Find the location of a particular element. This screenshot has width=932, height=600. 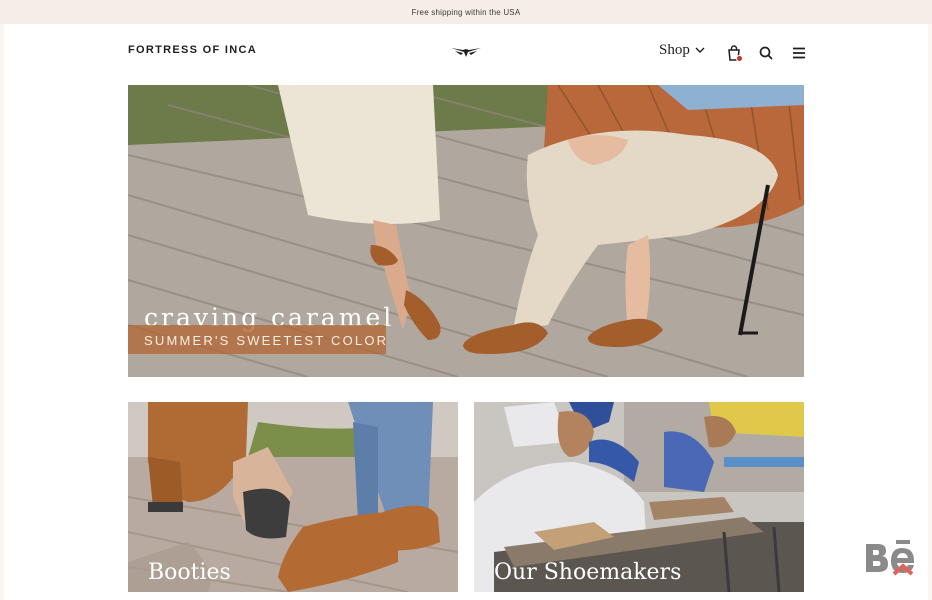

chevron-down-icon is located at coordinates (700, 50).